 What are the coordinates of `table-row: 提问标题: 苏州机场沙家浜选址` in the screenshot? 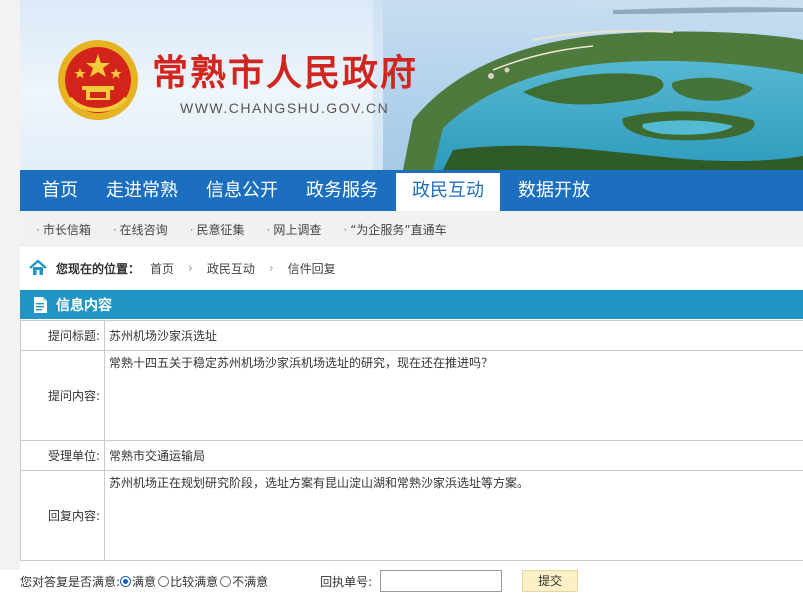 It's located at (411, 335).